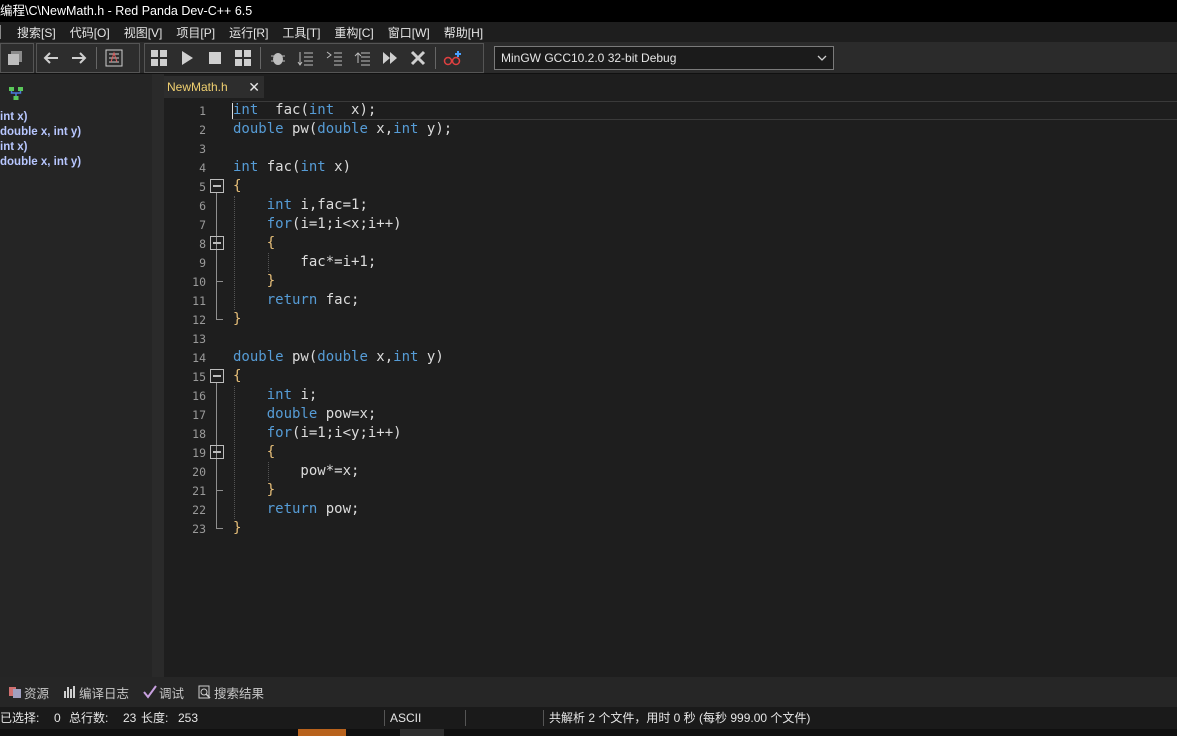  What do you see at coordinates (70, 692) in the screenshot?
I see `bar-chart-icon` at bounding box center [70, 692].